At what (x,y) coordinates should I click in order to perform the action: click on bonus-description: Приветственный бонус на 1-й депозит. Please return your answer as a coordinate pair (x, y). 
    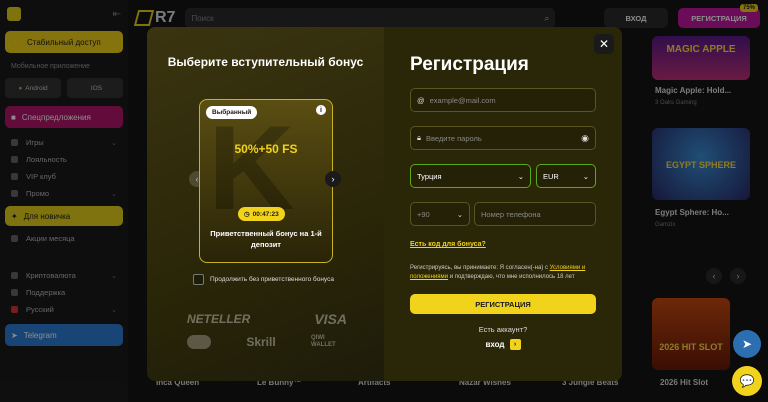
    Looking at the image, I should click on (266, 239).